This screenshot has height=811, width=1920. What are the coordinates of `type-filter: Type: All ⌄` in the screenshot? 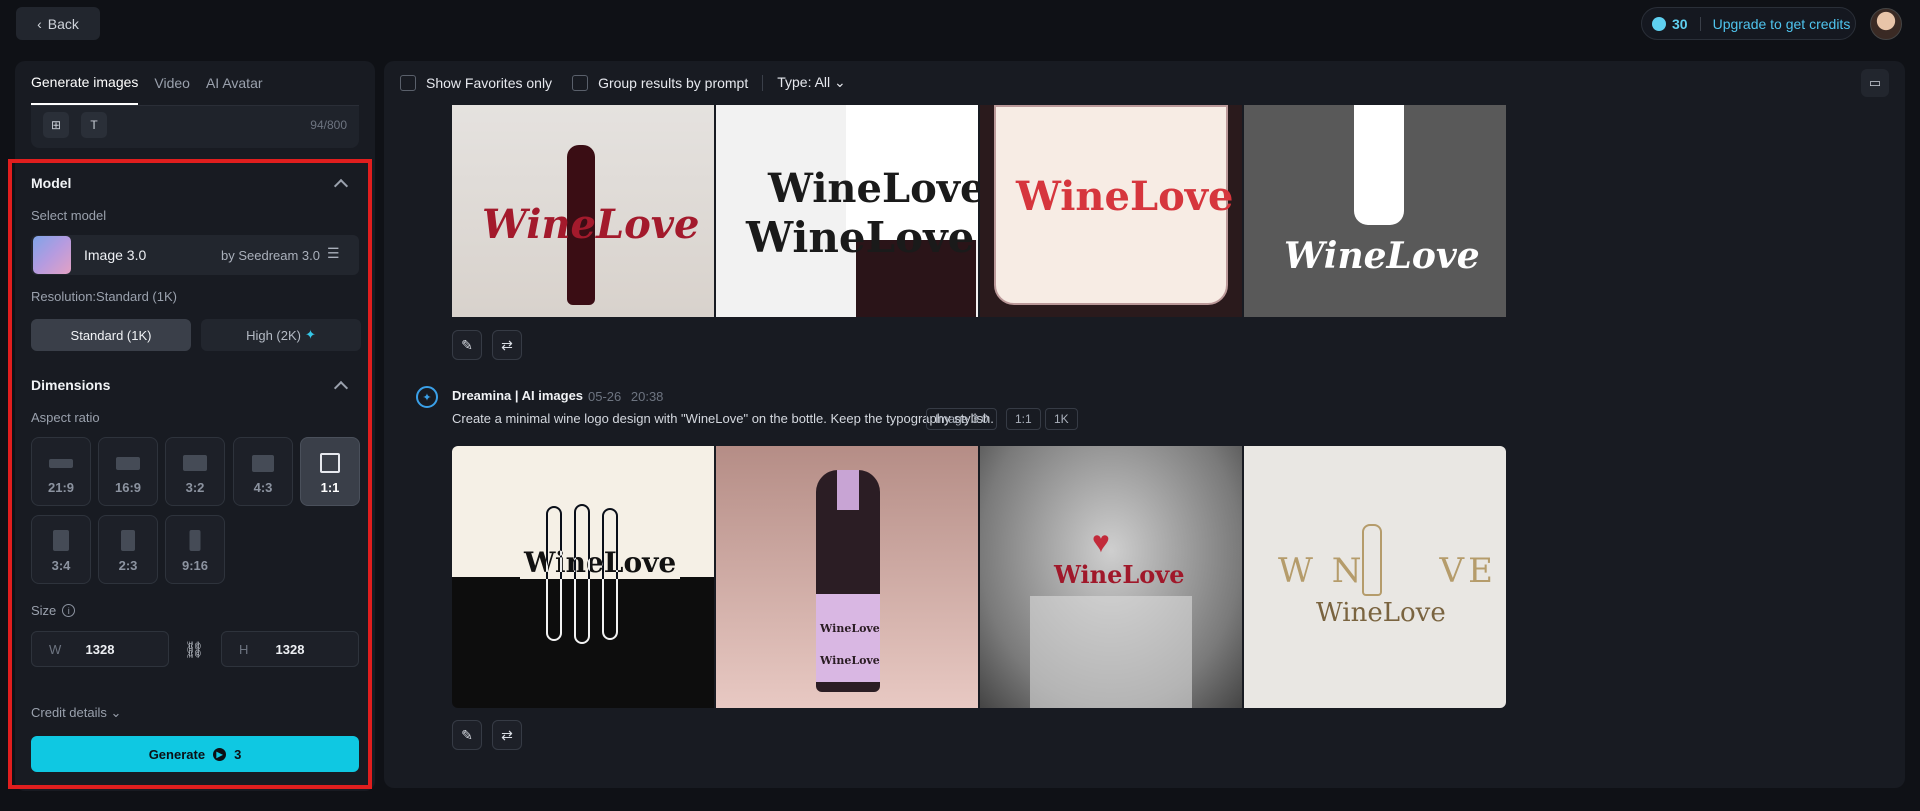 It's located at (811, 82).